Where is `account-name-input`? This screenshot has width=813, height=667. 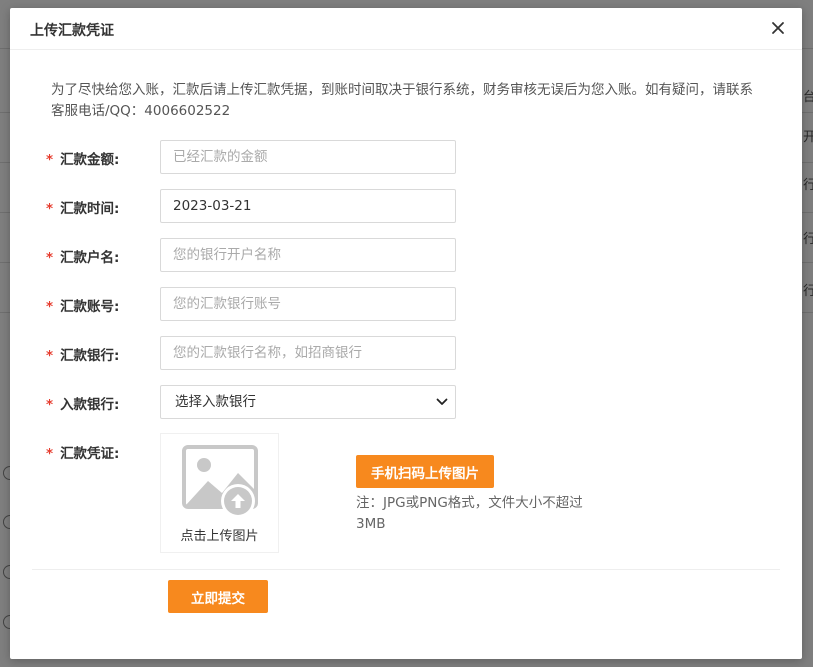
account-name-input is located at coordinates (308, 255).